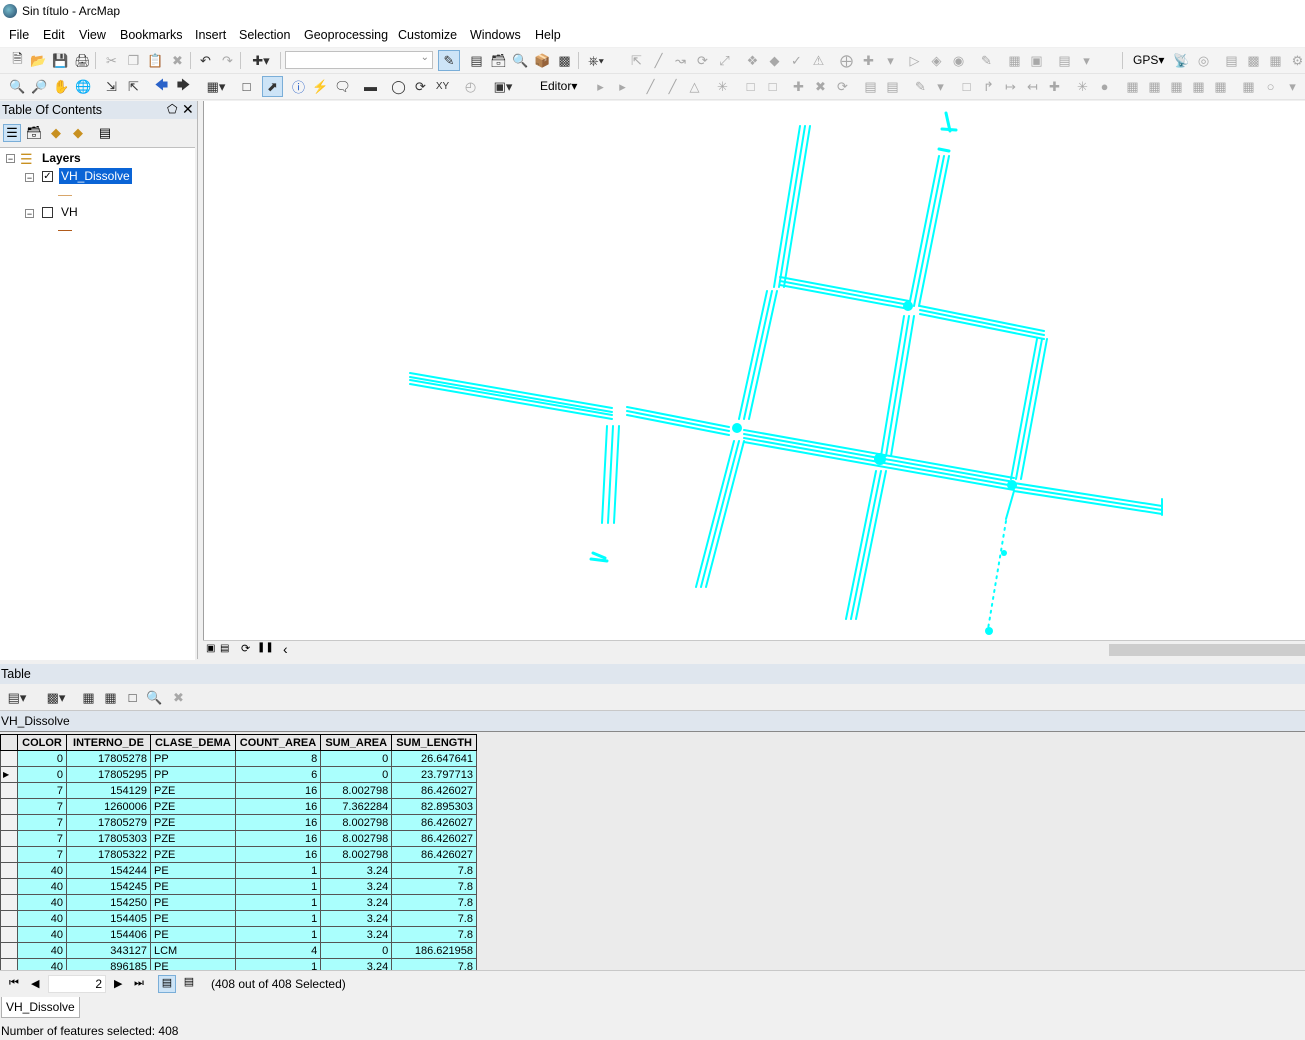 The image size is (1305, 1040). Describe the element at coordinates (1181, 60) in the screenshot. I see `gps-connect-icon: 📡` at that location.